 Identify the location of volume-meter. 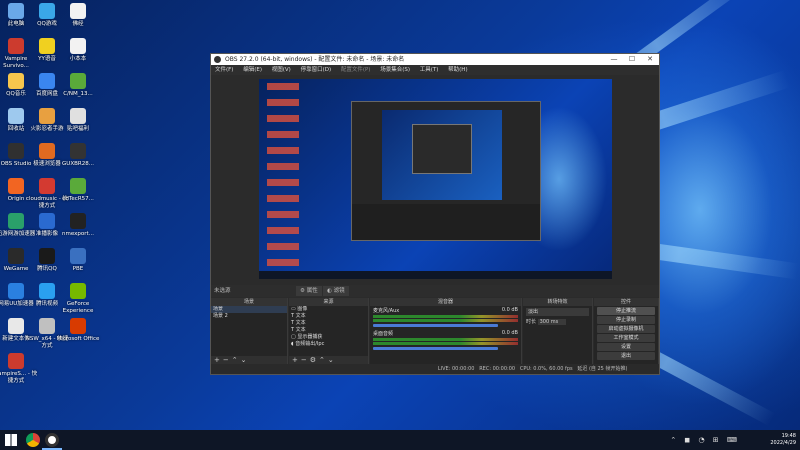
(445, 316).